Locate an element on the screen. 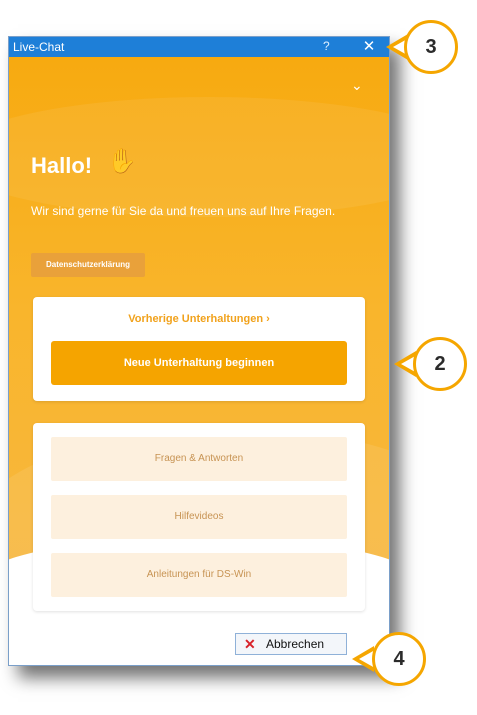 The height and width of the screenshot is (715, 477). menu-item-faq: Fragen & Antworten is located at coordinates (199, 459).